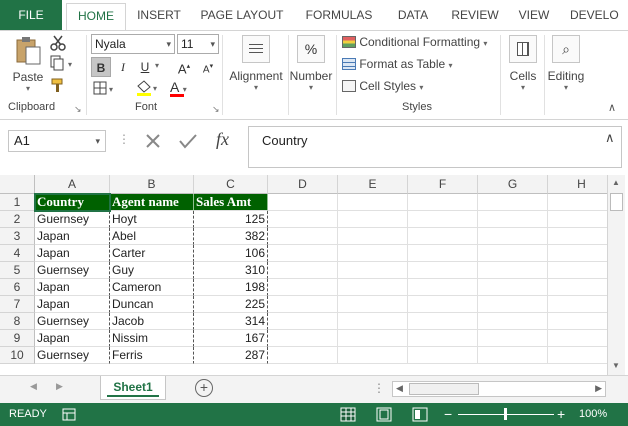  I want to click on row-header-1: 1, so click(17, 202).